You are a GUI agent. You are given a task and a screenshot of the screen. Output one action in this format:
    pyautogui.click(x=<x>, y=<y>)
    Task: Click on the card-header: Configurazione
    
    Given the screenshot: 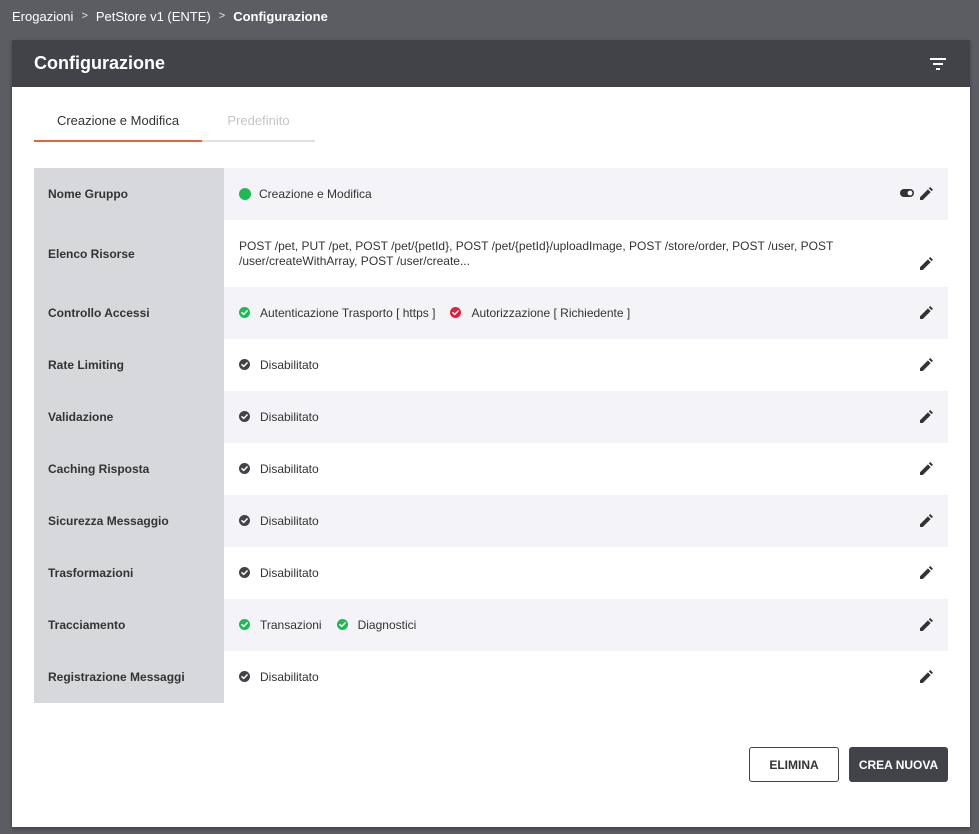 What is the action you would take?
    pyautogui.click(x=491, y=63)
    